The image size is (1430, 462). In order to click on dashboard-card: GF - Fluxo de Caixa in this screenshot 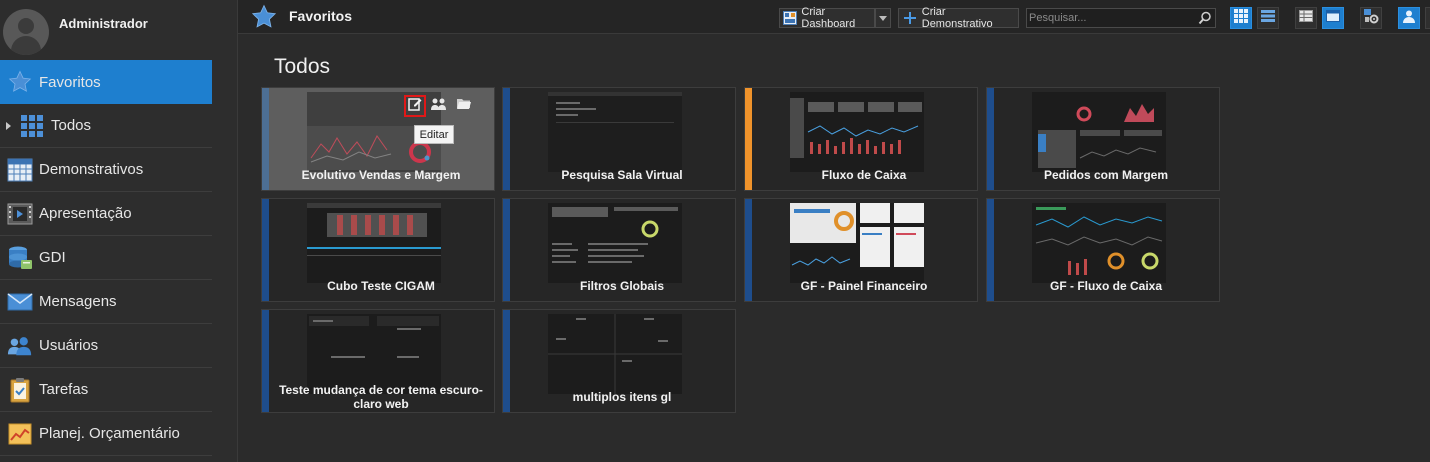, I will do `click(1103, 250)`.